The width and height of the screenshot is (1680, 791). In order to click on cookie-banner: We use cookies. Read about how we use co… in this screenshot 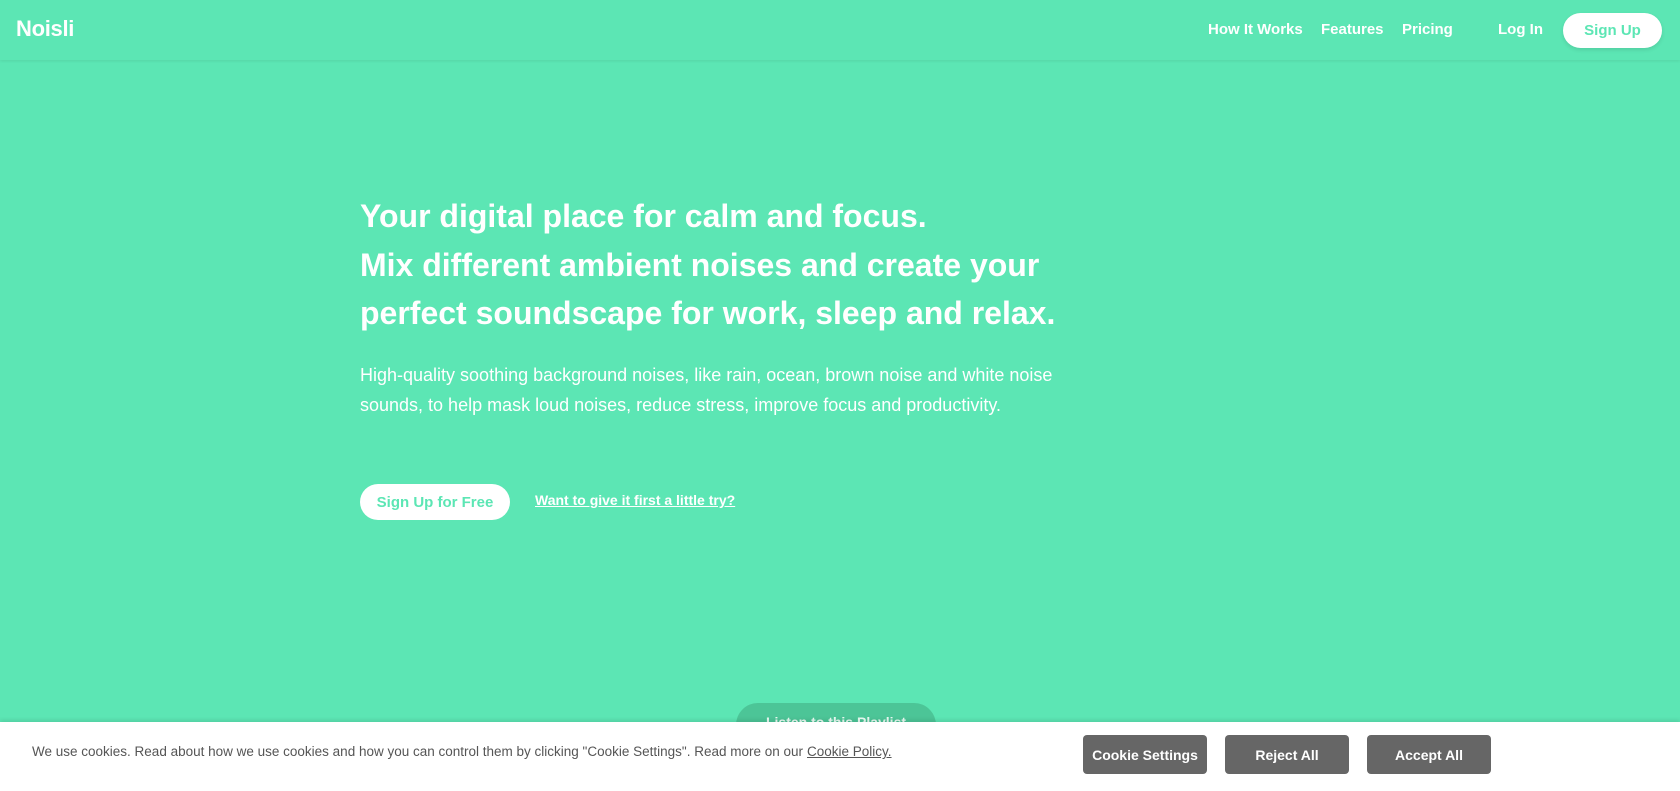, I will do `click(840, 756)`.